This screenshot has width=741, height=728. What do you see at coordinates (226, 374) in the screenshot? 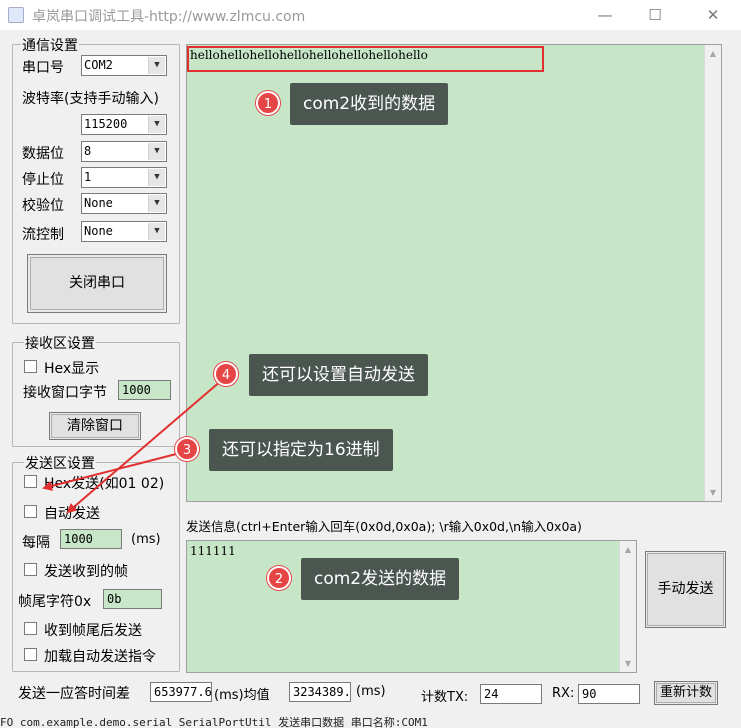
I see `callout-badge-4: 4` at bounding box center [226, 374].